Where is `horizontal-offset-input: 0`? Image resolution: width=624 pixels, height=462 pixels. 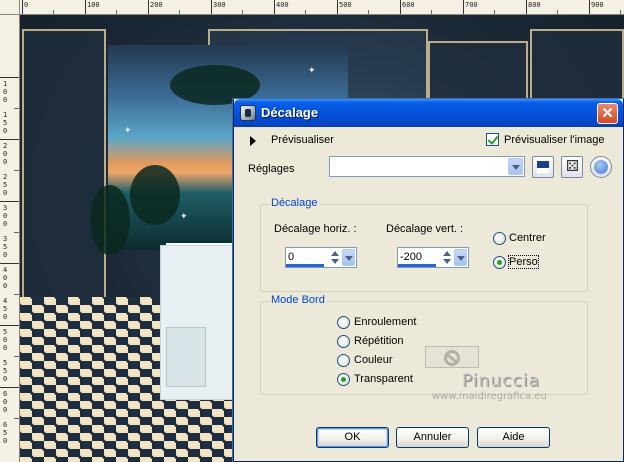 horizontal-offset-input: 0 is located at coordinates (321, 257).